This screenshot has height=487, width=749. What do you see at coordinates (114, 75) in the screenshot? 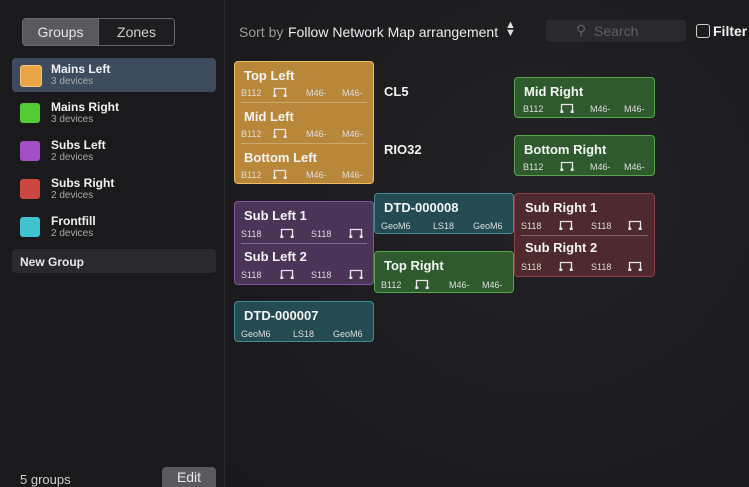
I see `group-item-mains-left: Mains Left 3 devices` at bounding box center [114, 75].